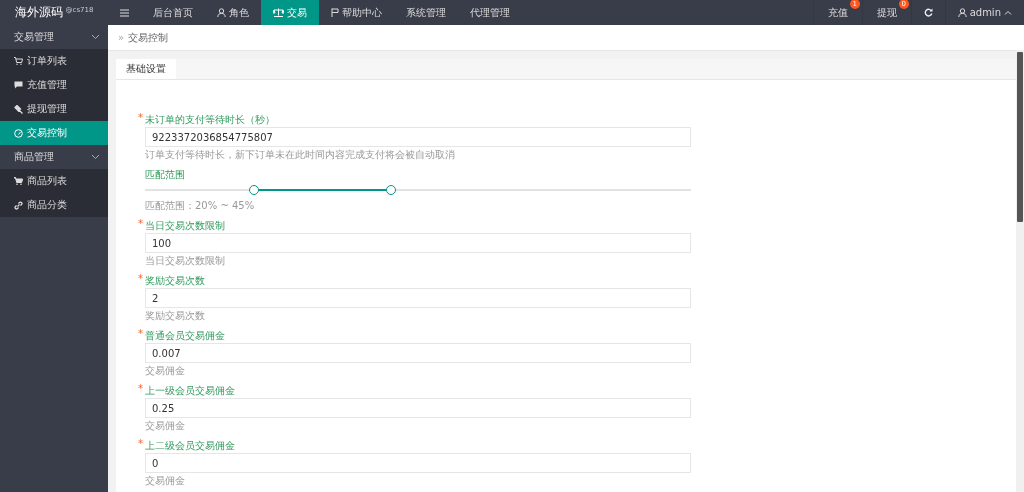  Describe the element at coordinates (418, 137) in the screenshot. I see `input-field: 9223372036854775807` at that location.